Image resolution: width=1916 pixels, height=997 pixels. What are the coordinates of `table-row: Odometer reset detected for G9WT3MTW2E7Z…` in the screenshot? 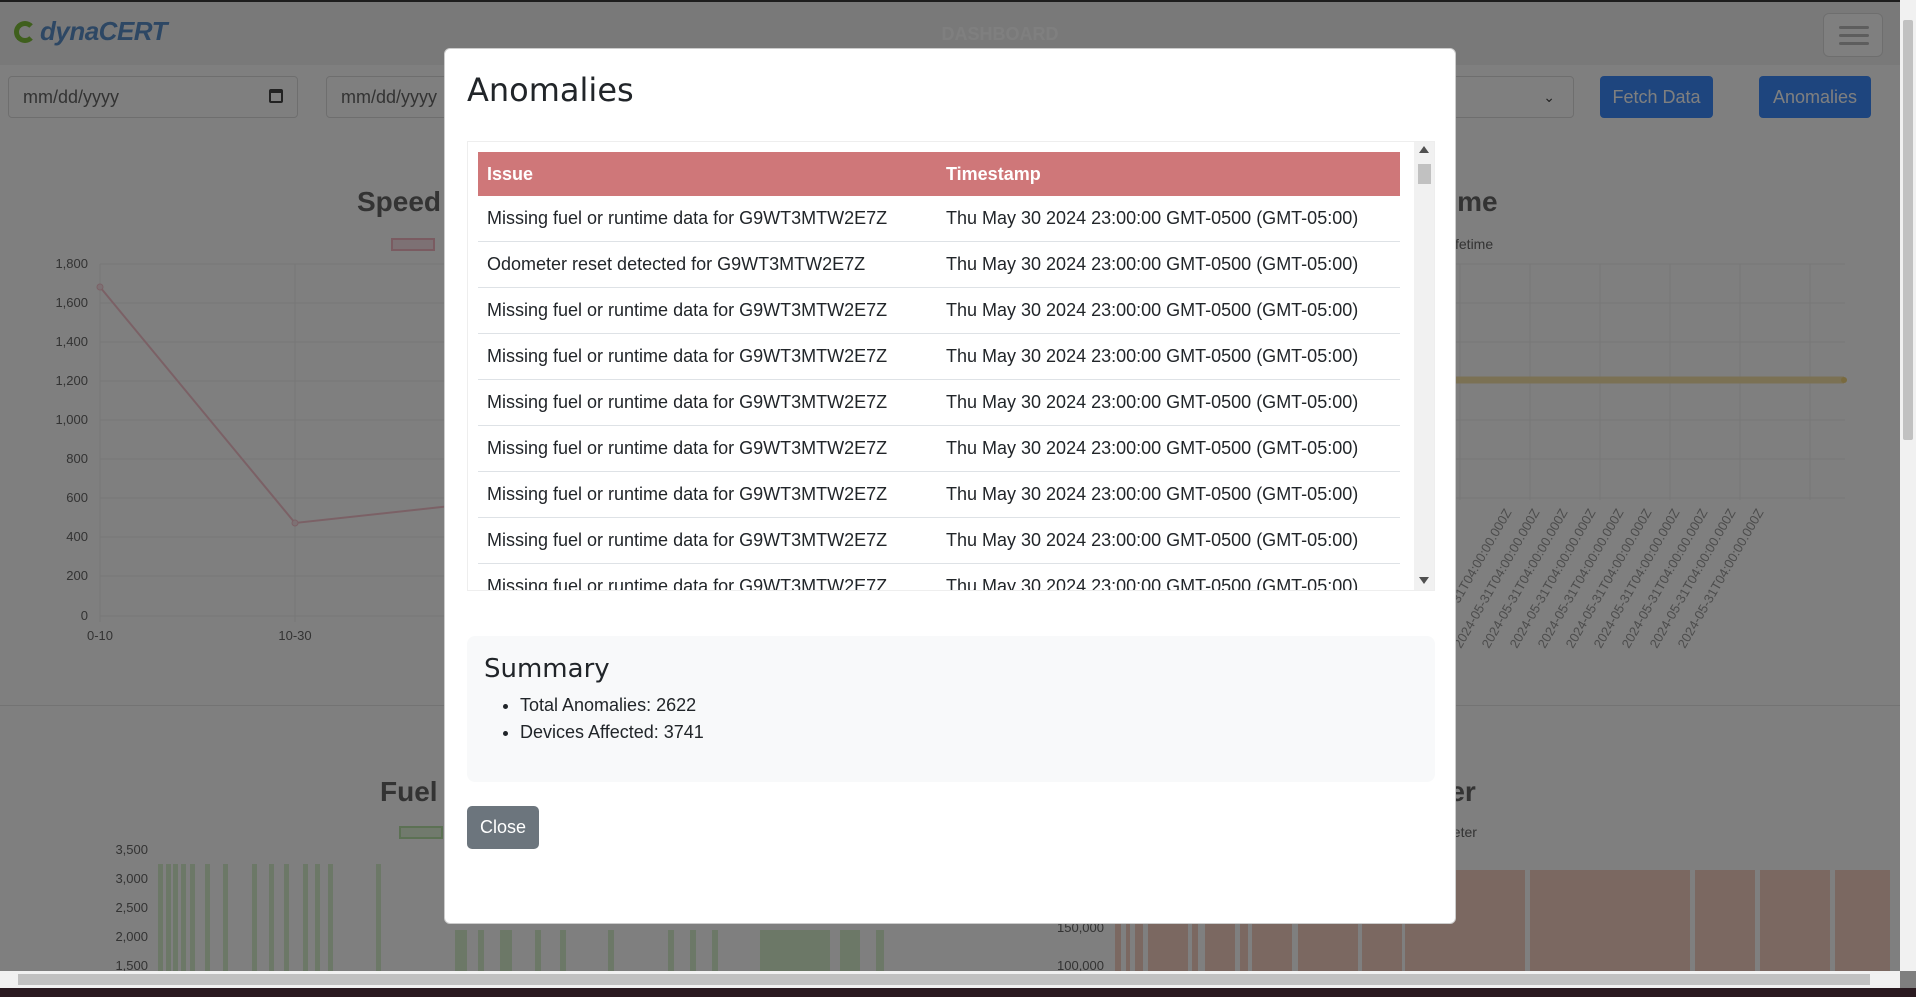 It's located at (939, 264).